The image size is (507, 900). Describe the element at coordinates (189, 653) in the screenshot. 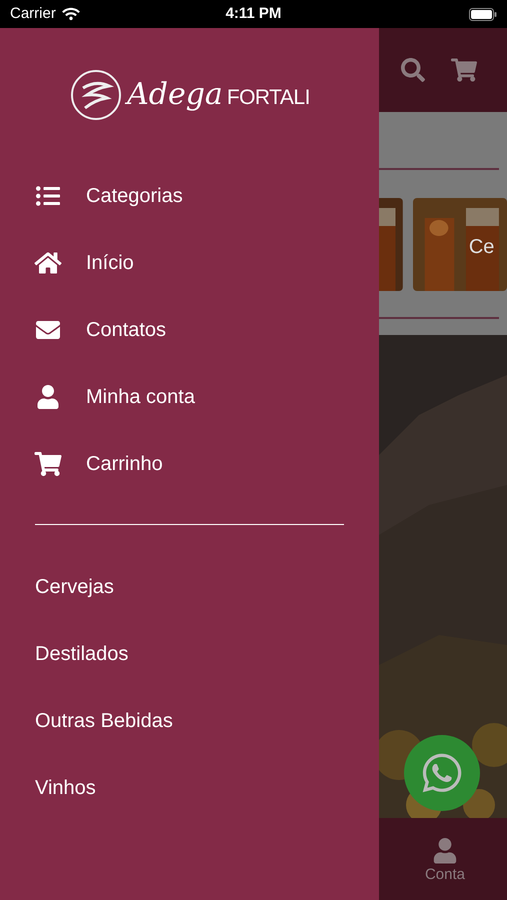

I see `category-item: Destilados` at that location.